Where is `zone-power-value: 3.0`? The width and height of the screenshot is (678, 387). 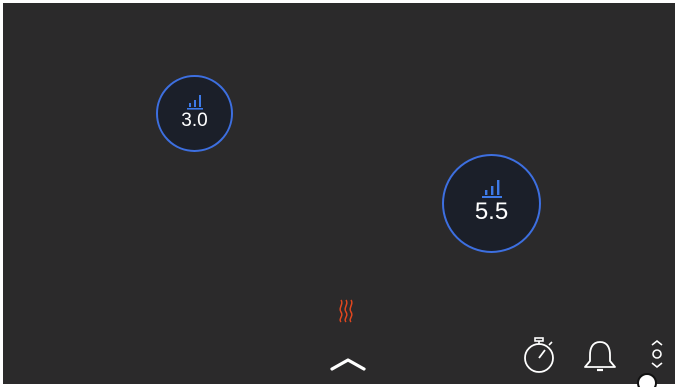 zone-power-value: 3.0 is located at coordinates (194, 120).